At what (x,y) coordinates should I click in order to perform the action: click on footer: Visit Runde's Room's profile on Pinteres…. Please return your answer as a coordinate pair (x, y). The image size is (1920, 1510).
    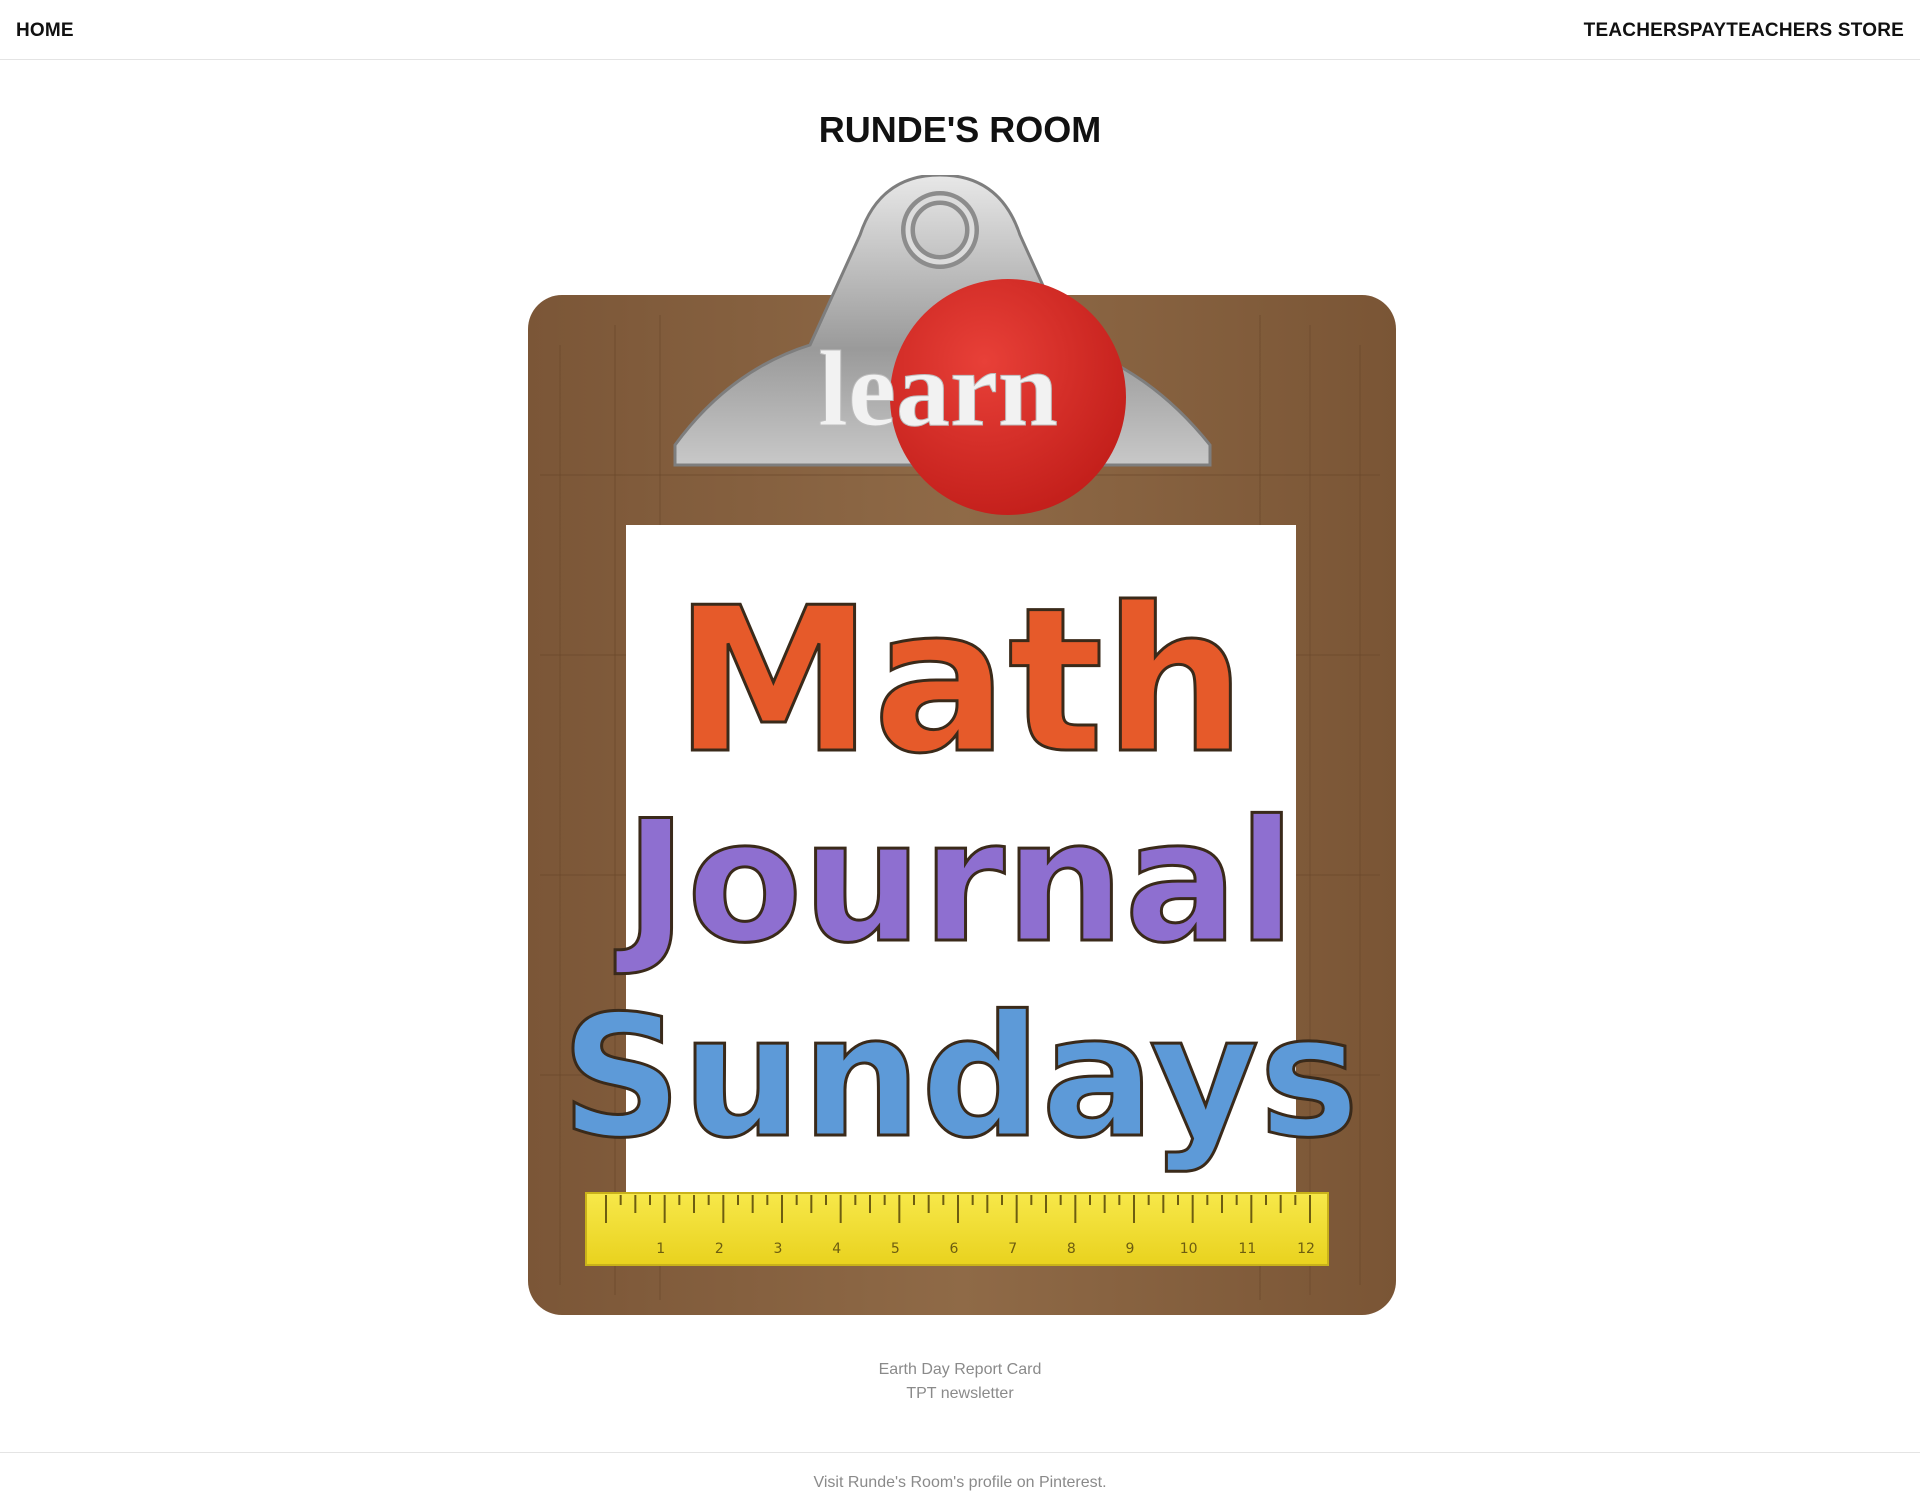
    Looking at the image, I should click on (960, 1481).